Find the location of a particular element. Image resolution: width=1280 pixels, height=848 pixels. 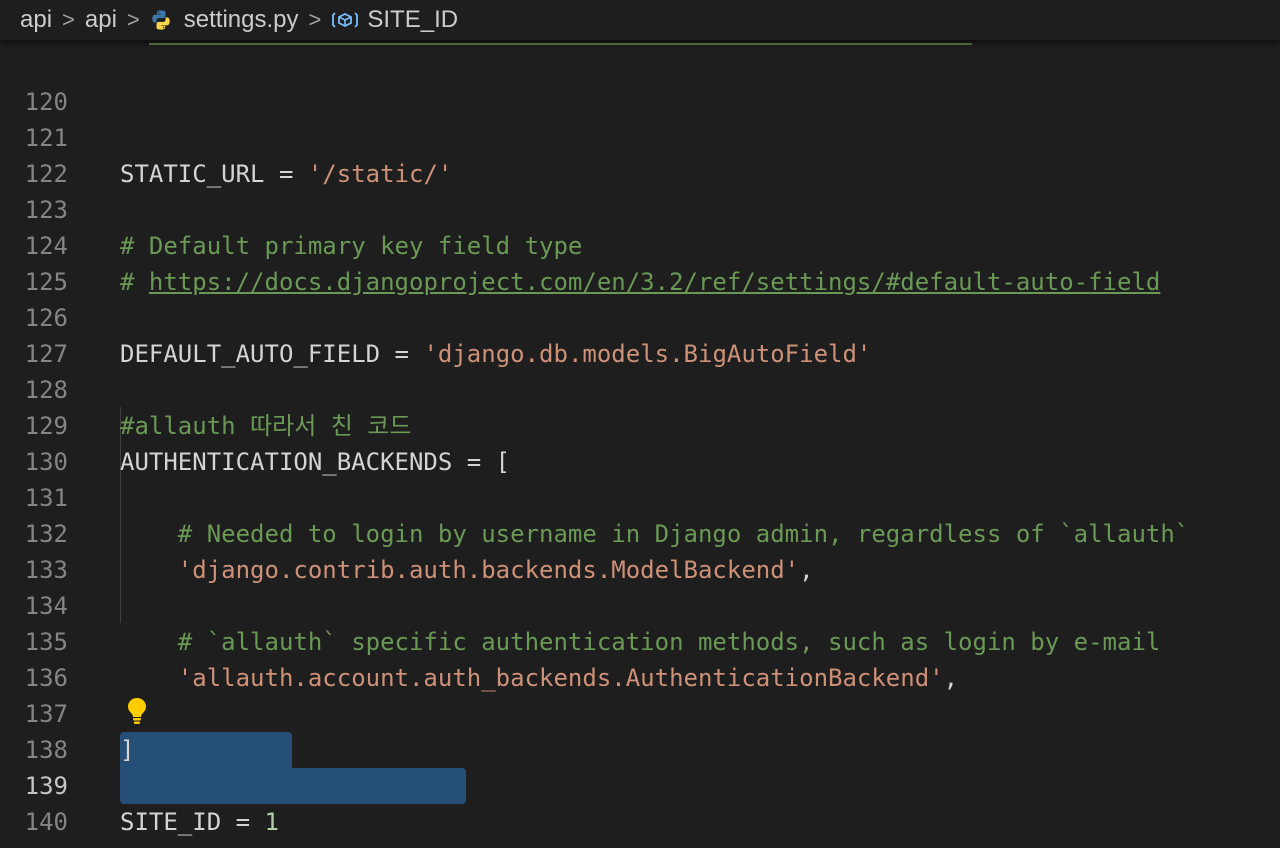

string-literal: '/' is located at coordinates (444, 846).